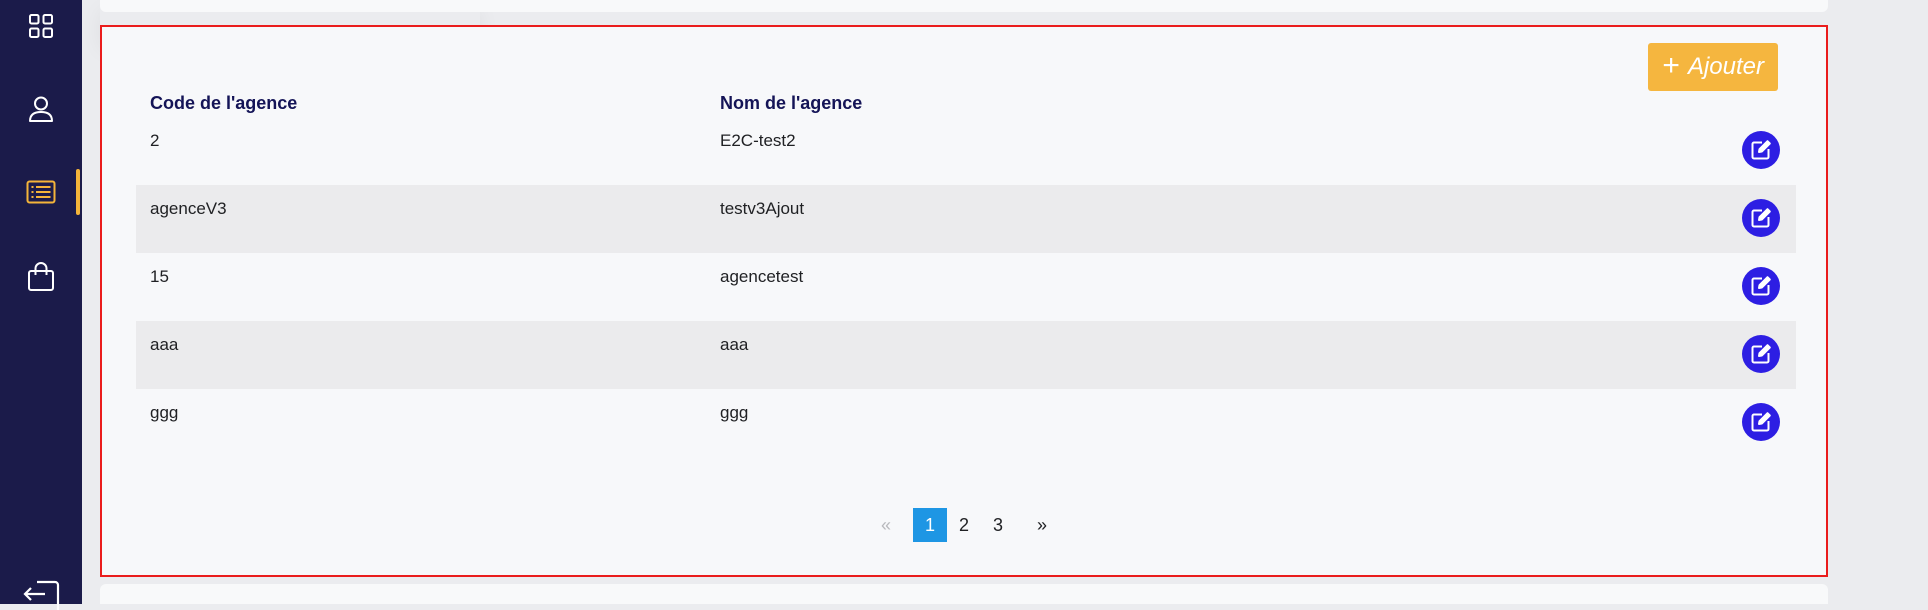 This screenshot has width=1928, height=610. Describe the element at coordinates (164, 412) in the screenshot. I see `agency-code: ggg` at that location.